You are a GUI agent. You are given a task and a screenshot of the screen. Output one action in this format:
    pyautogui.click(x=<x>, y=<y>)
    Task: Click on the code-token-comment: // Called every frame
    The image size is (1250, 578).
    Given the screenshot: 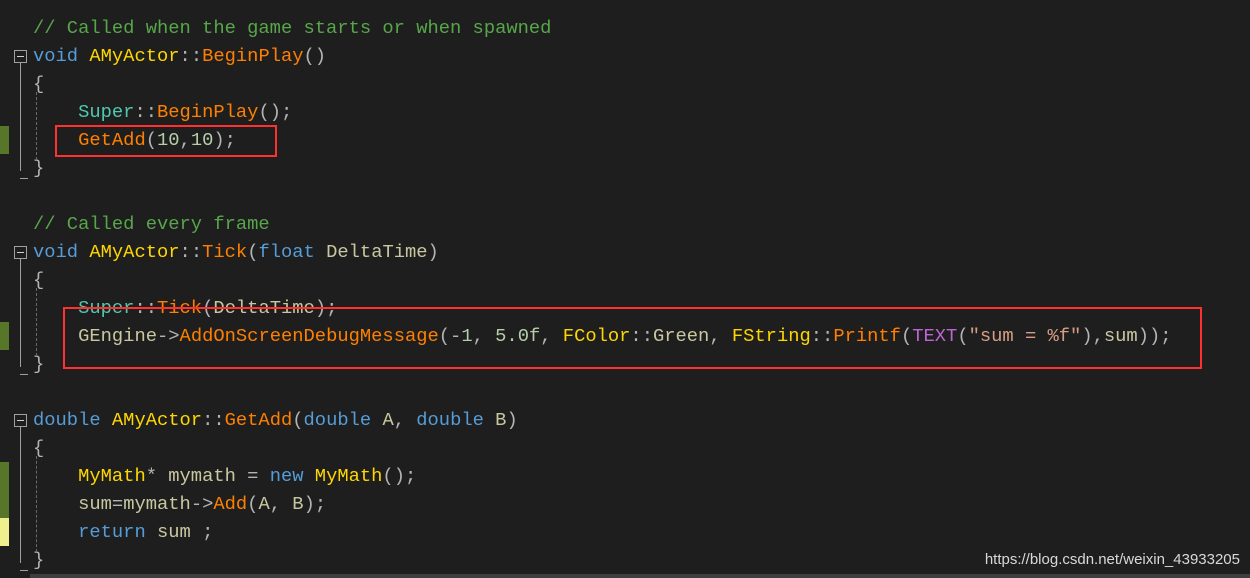 What is the action you would take?
    pyautogui.click(x=151, y=224)
    